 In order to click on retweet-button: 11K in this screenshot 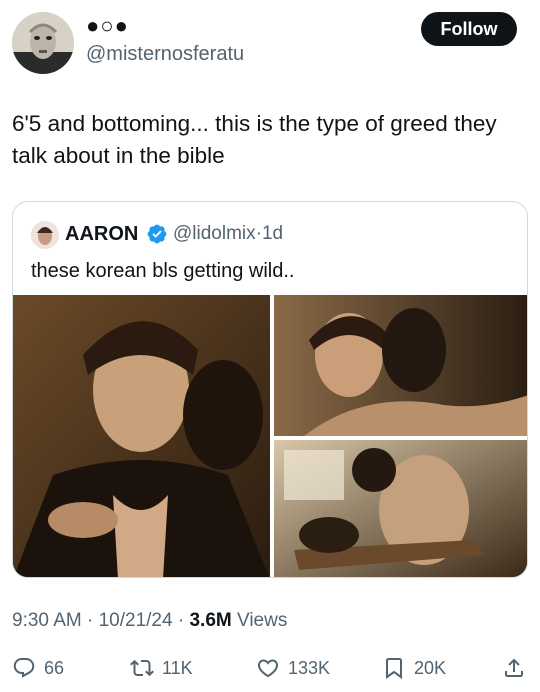, I will do `click(161, 668)`.